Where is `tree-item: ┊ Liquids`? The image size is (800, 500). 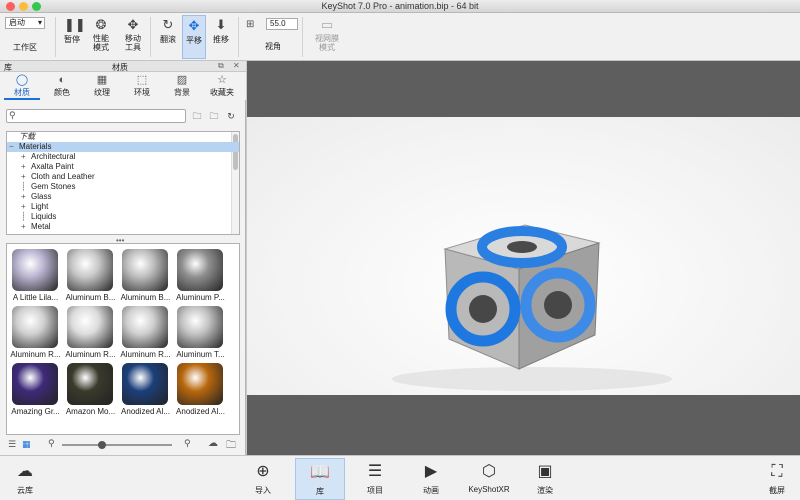 tree-item: ┊ Liquids is located at coordinates (123, 217).